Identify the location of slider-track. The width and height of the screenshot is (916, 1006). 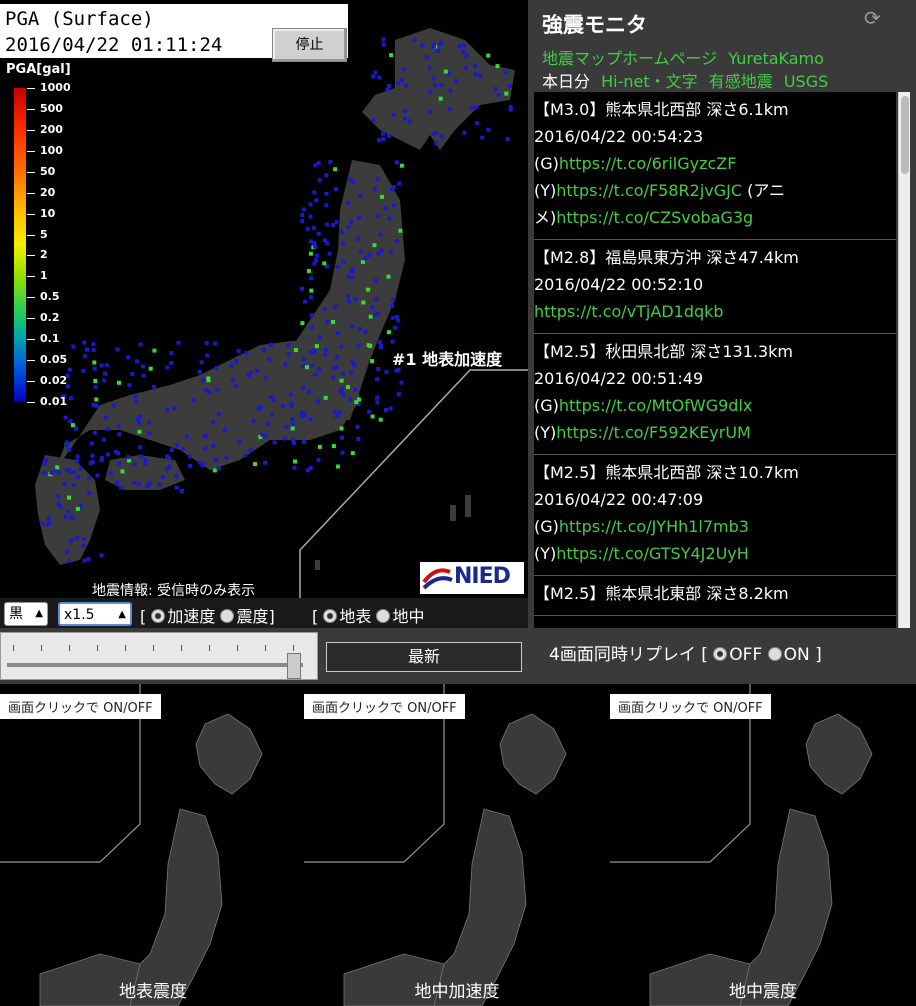
(155, 665).